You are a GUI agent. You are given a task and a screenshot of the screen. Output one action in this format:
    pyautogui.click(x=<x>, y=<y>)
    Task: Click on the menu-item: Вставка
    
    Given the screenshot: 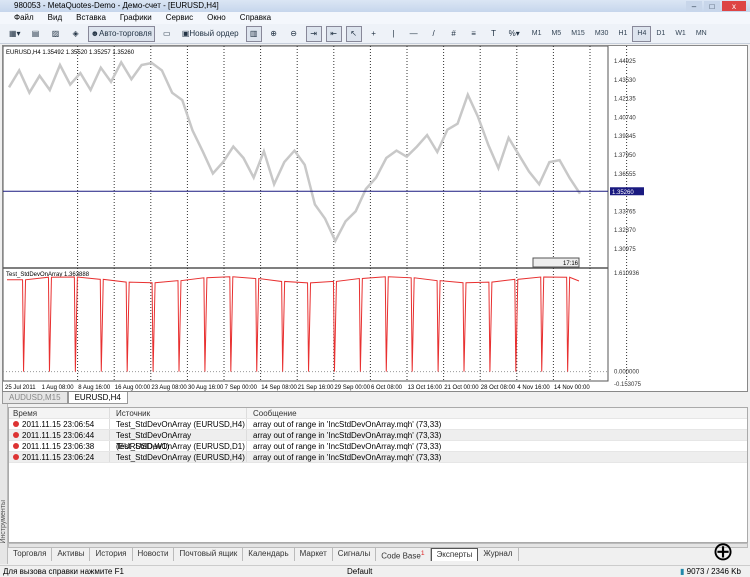 What is the action you would take?
    pyautogui.click(x=91, y=17)
    